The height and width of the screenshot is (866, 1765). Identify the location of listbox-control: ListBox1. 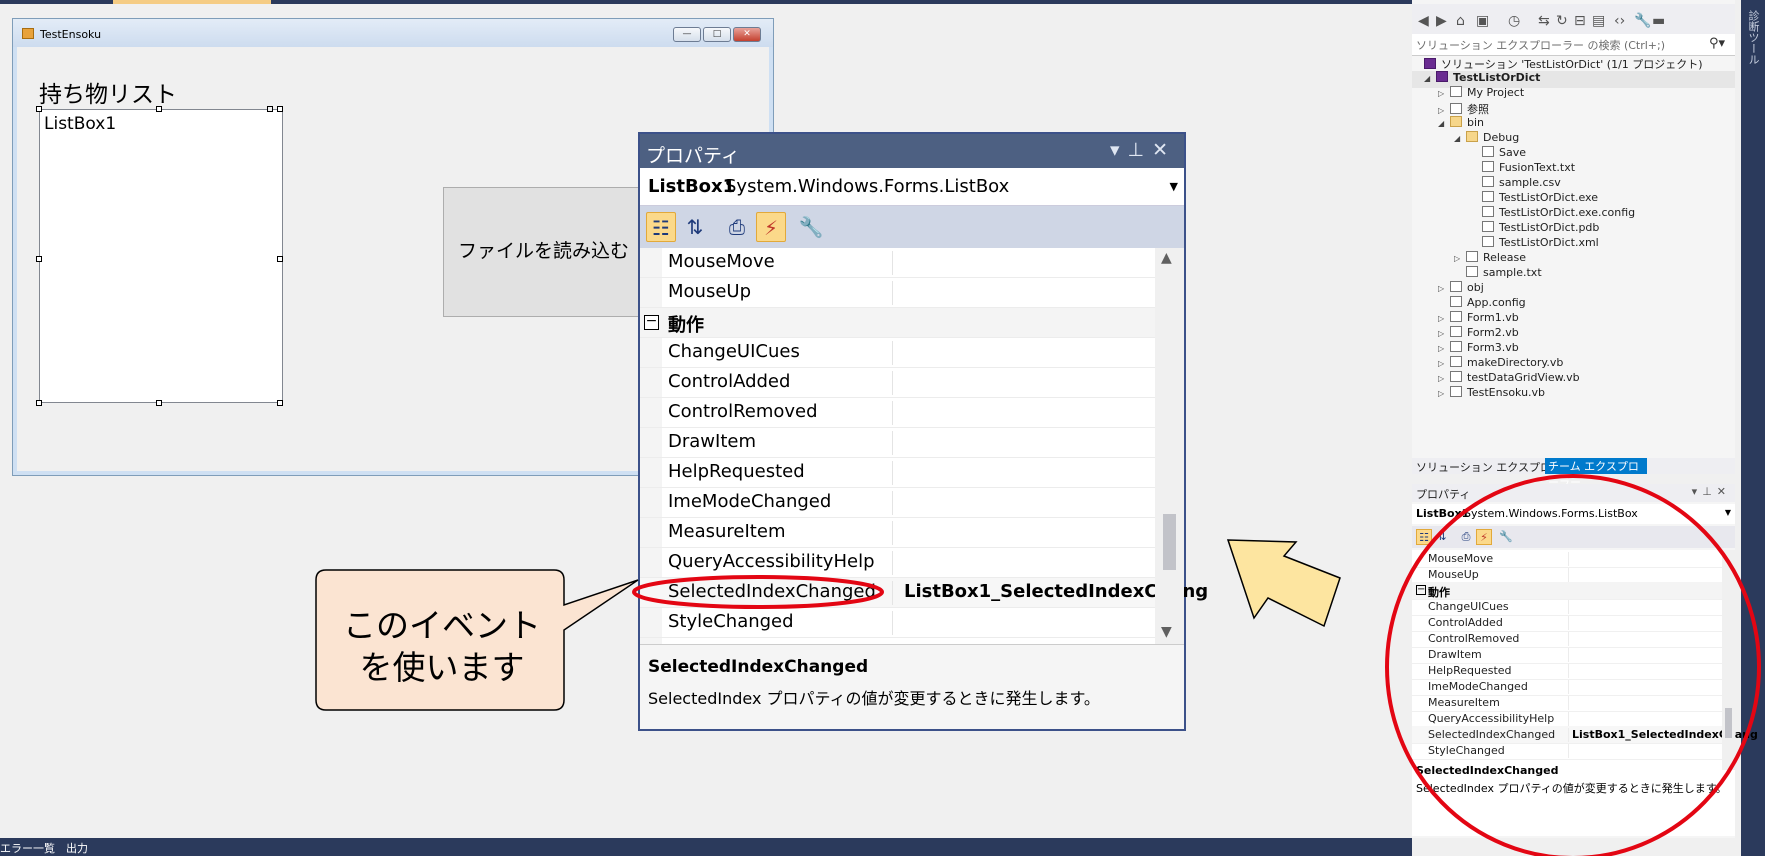
(161, 256).